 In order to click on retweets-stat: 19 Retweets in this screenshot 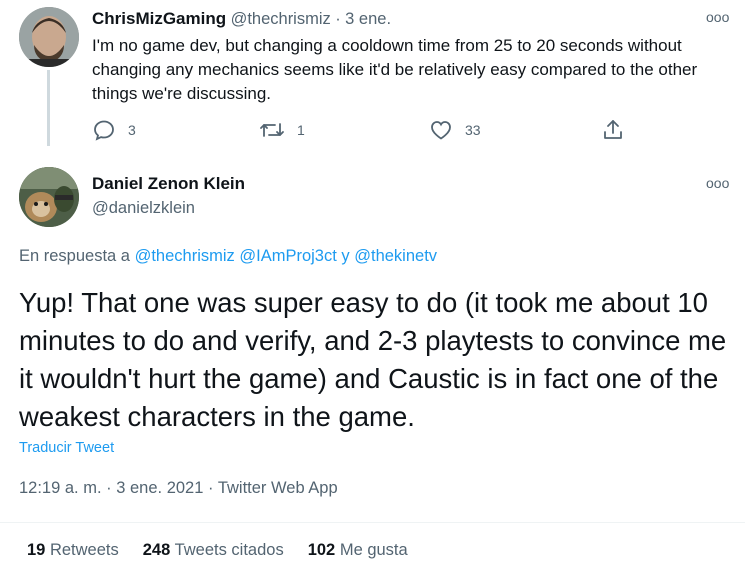, I will do `click(73, 550)`.